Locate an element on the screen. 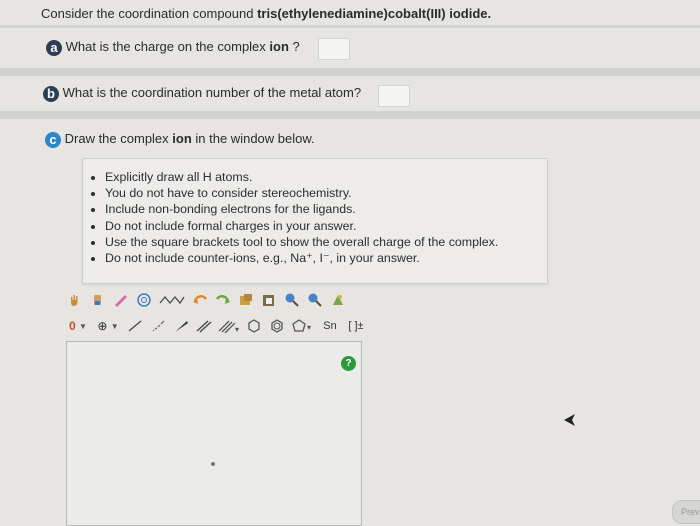  sn-label: Sn is located at coordinates (330, 326).